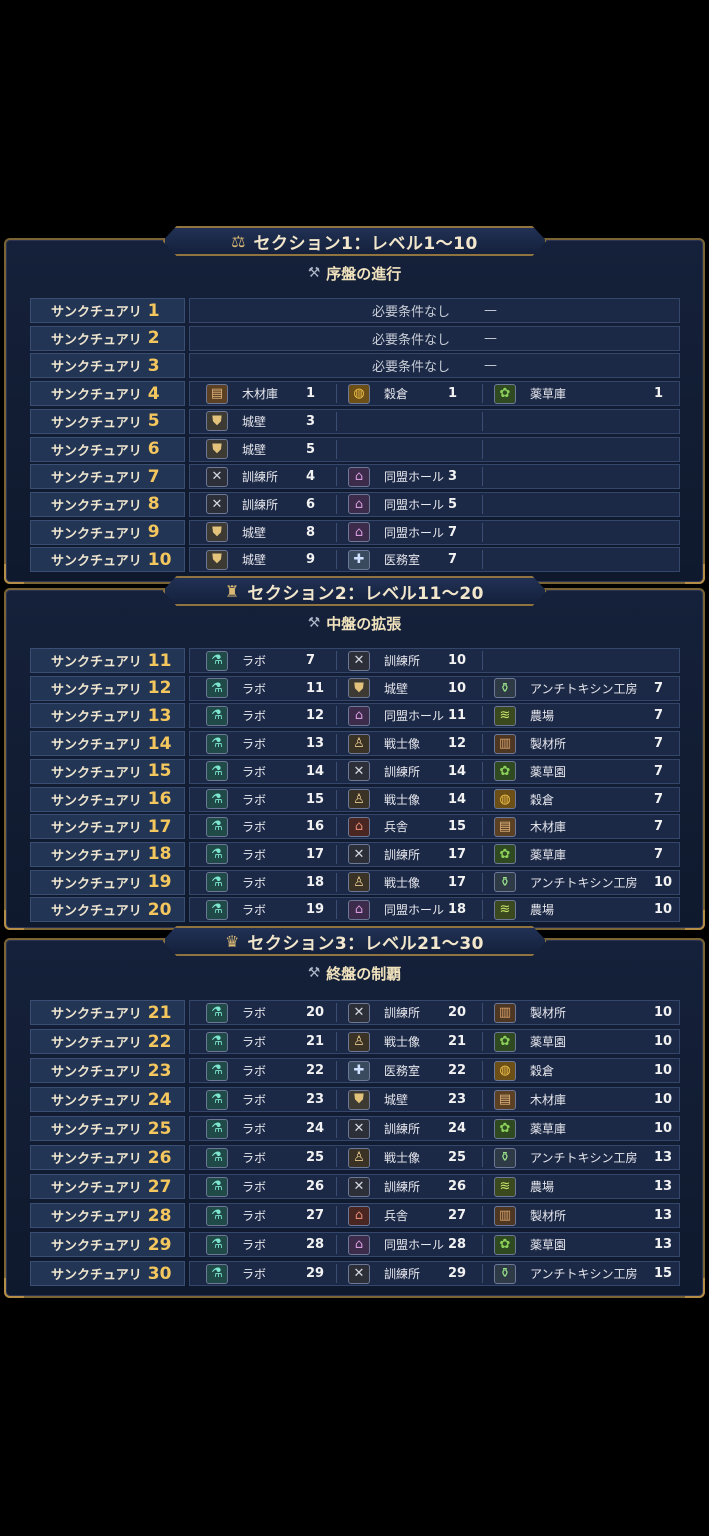 This screenshot has width=709, height=1536. I want to click on requirement-level: 9, so click(311, 560).